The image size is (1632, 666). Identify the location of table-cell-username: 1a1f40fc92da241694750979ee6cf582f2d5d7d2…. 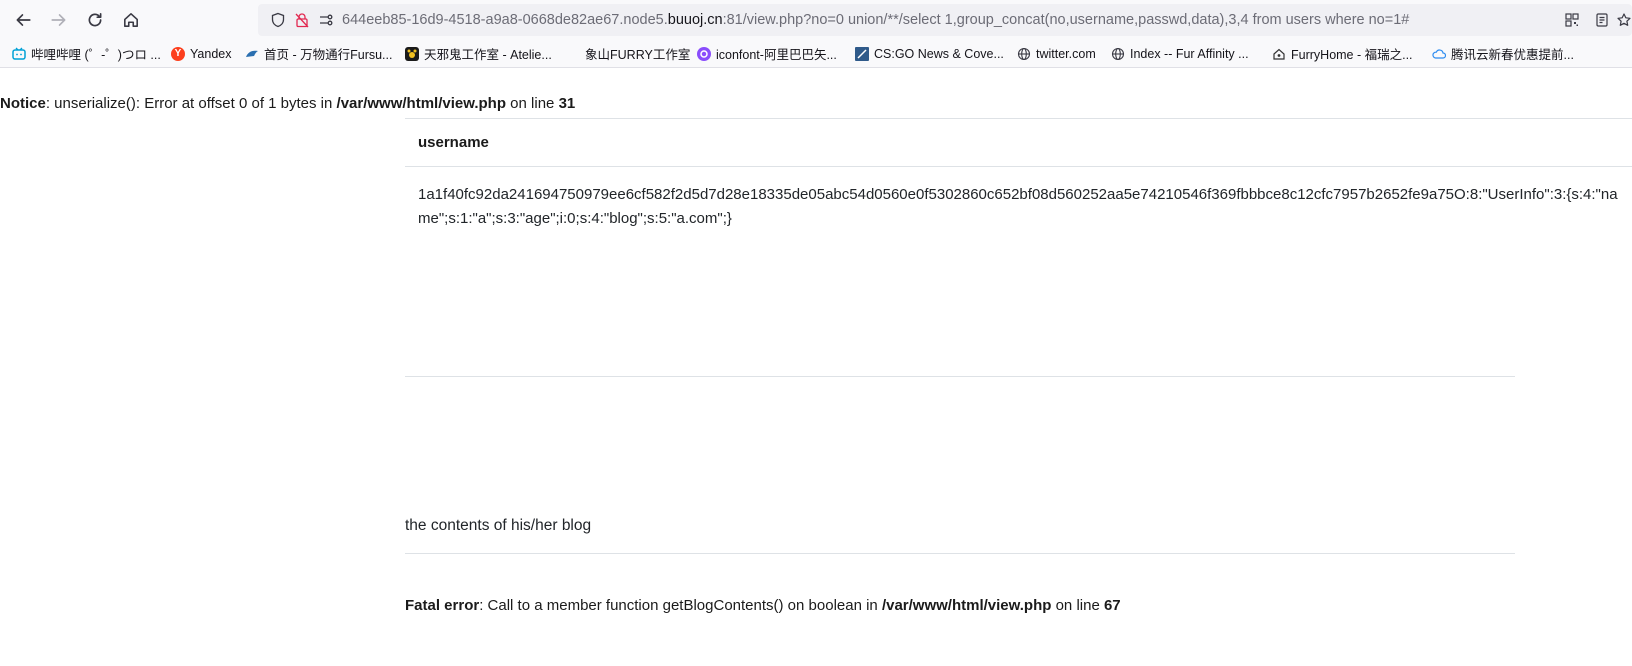
(1018, 206).